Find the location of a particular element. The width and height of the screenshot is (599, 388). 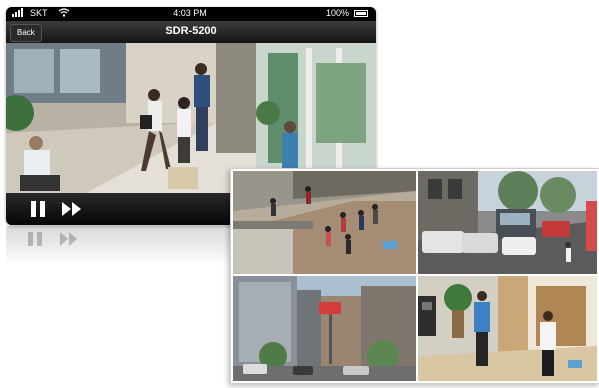

back-button: Back is located at coordinates (26, 33).